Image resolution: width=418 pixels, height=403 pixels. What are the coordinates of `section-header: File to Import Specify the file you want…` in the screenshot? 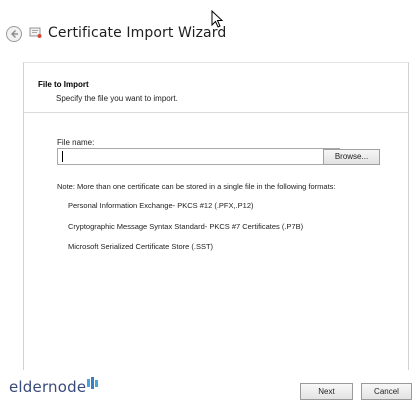 It's located at (216, 88).